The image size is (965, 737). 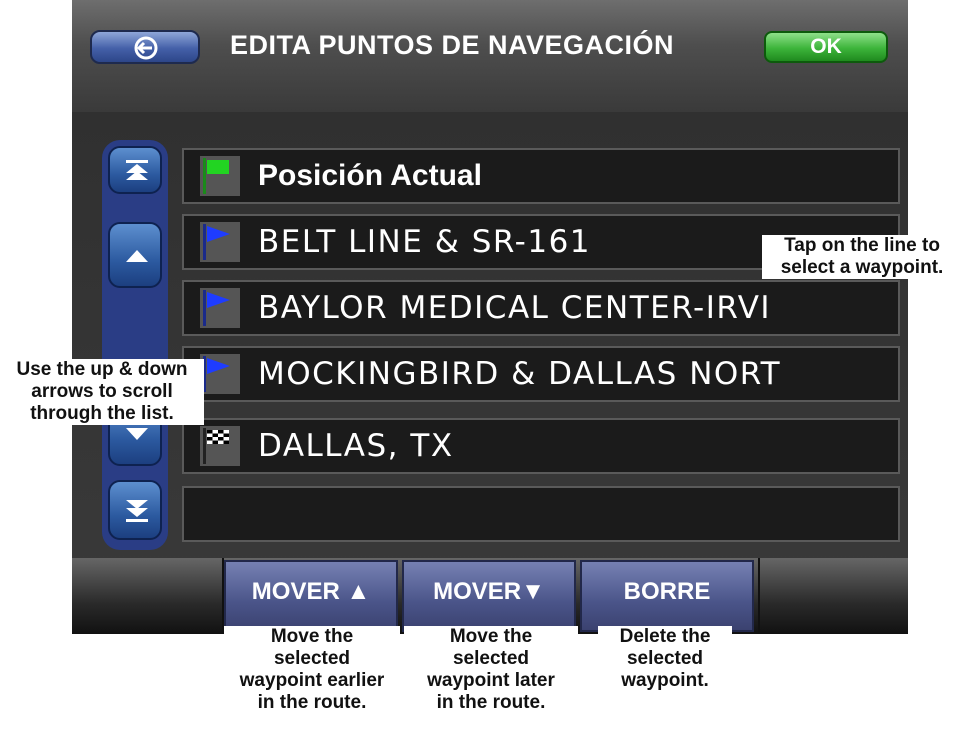 I want to click on checkered-flag-icon, so click(x=220, y=446).